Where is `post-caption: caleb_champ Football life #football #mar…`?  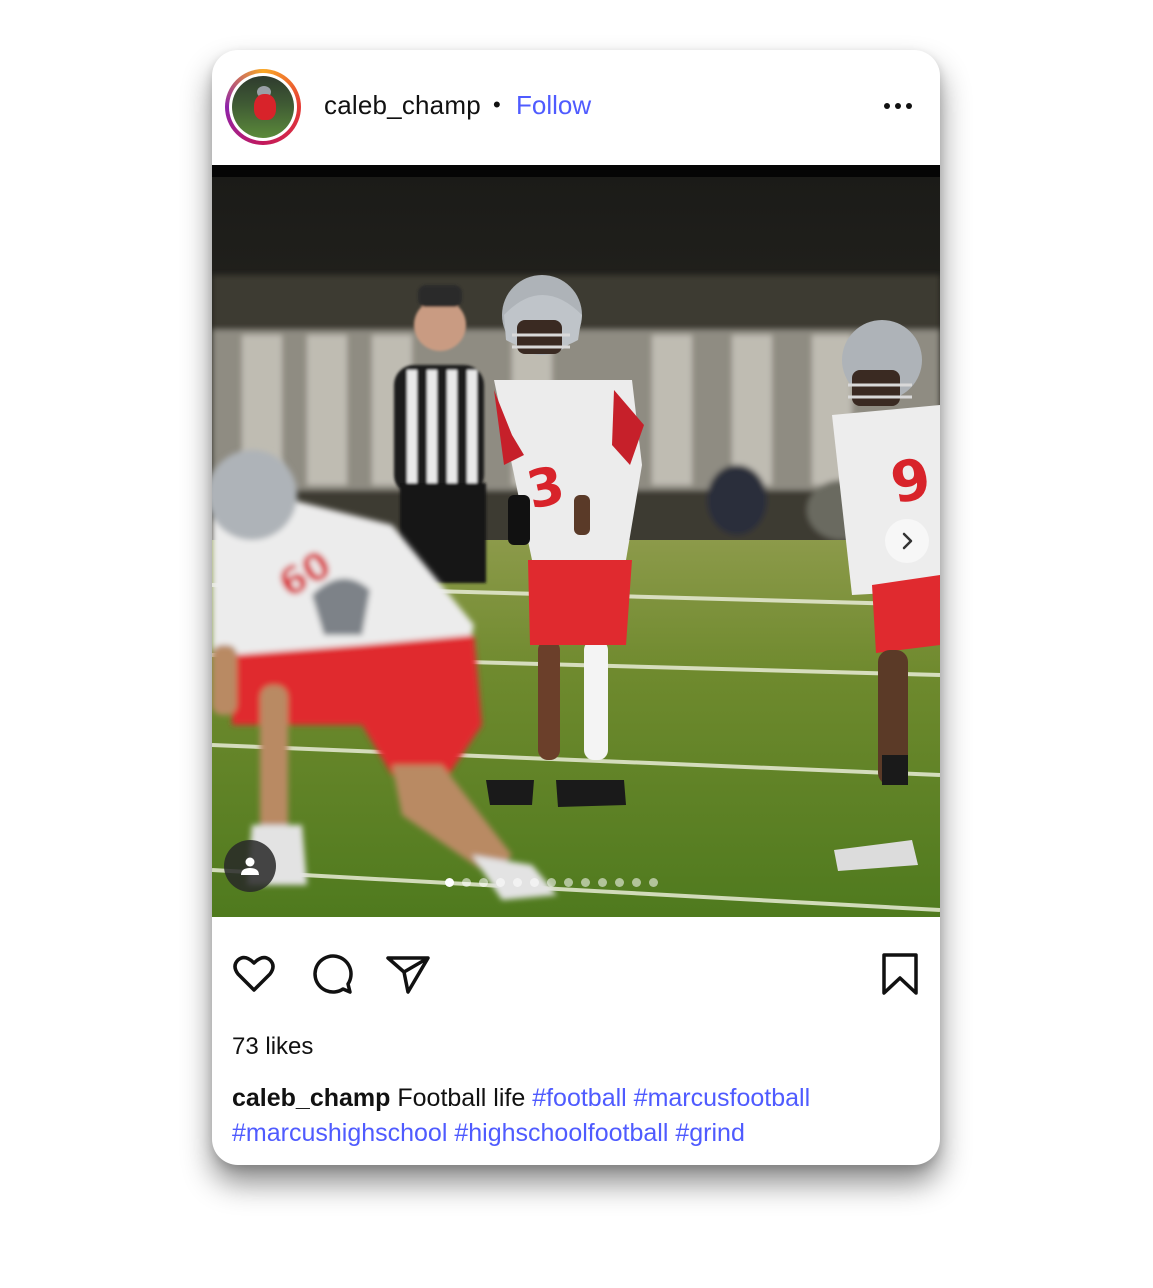
post-caption: caleb_champ Football life #football #mar… is located at coordinates (577, 1116).